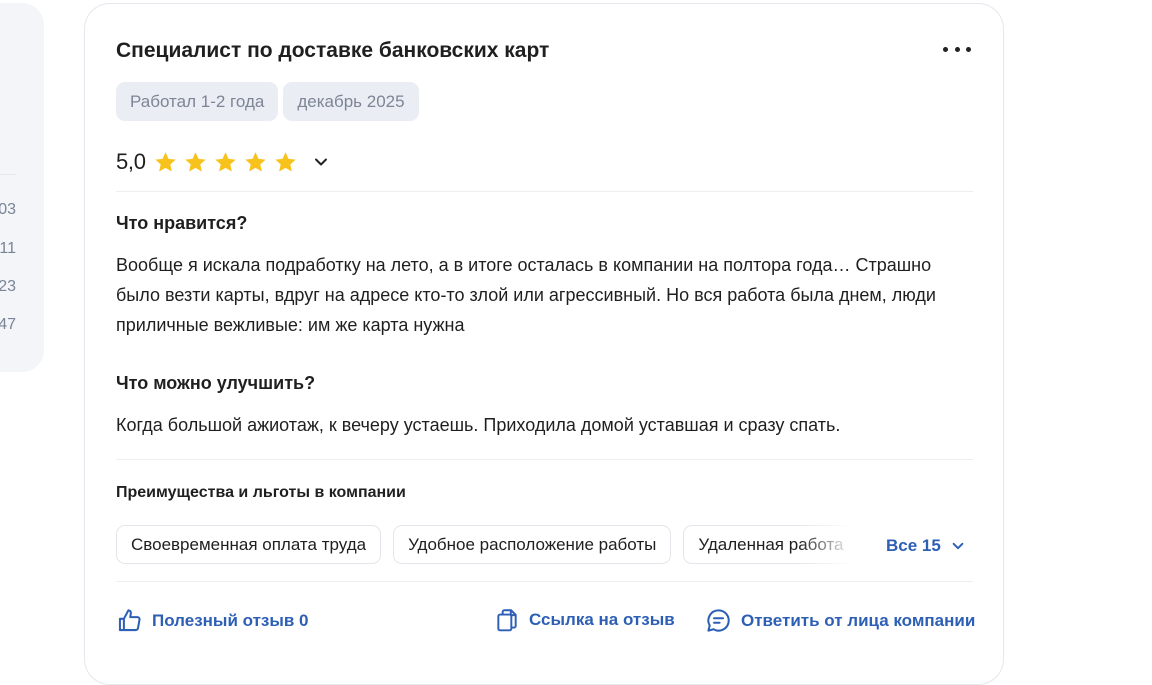 The image size is (1152, 685). I want to click on rating-expand-button, so click(321, 162).